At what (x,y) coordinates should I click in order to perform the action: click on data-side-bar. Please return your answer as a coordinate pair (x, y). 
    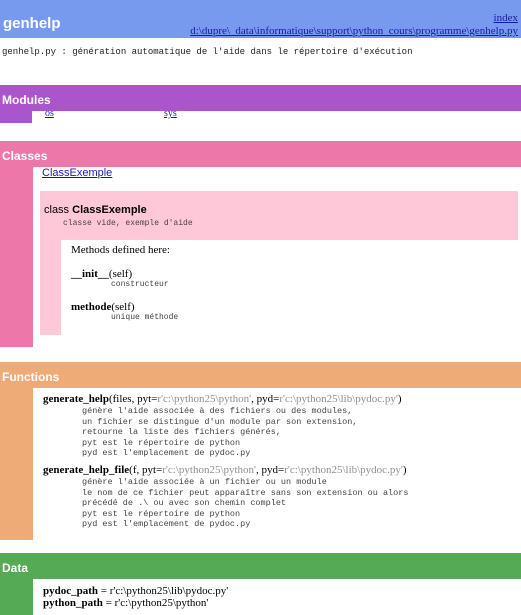
    Looking at the image, I should click on (16, 597).